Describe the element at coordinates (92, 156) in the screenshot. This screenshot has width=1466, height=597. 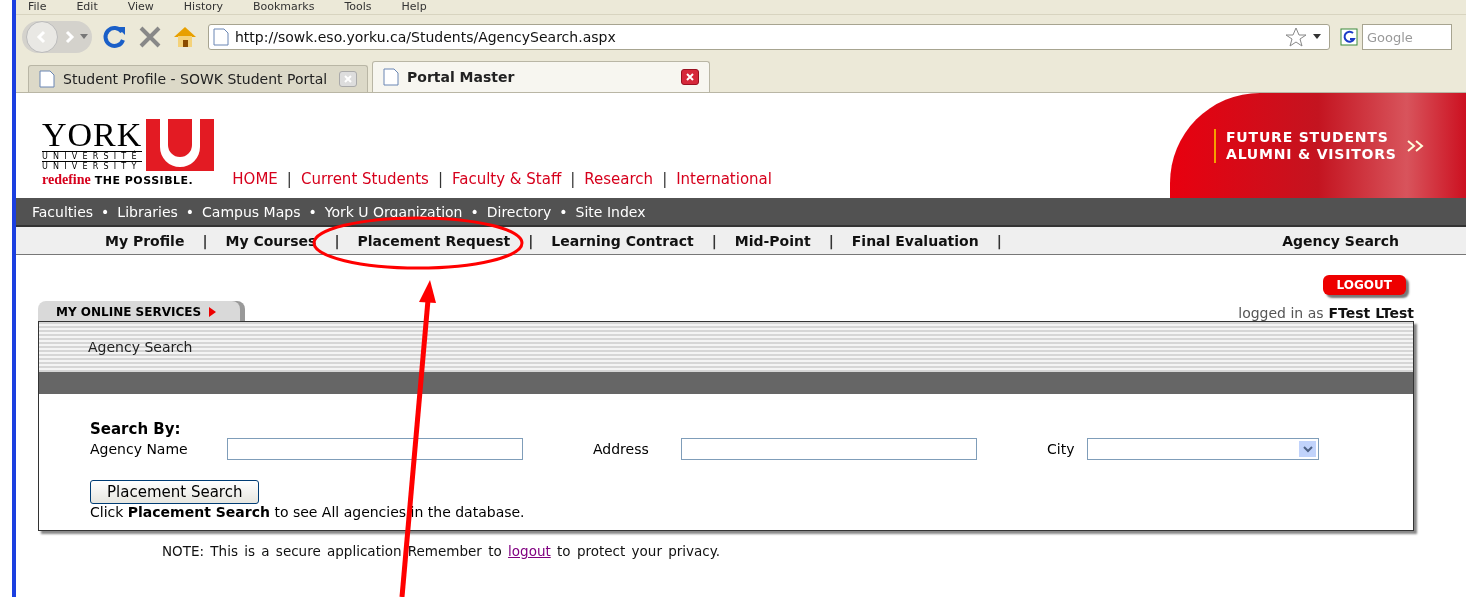
I see `logo-subtitle: UNIVERSITÉ` at that location.